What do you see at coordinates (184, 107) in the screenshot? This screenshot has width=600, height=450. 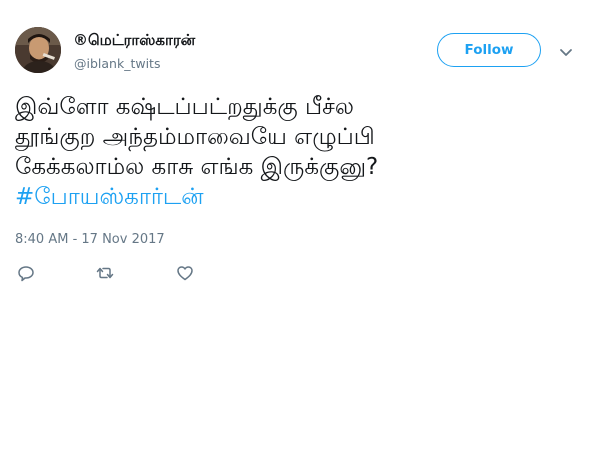 I see `tweet-text-line: இவ்ளோ கஷ்டப்பட்றதுக்கு பீச்ல` at bounding box center [184, 107].